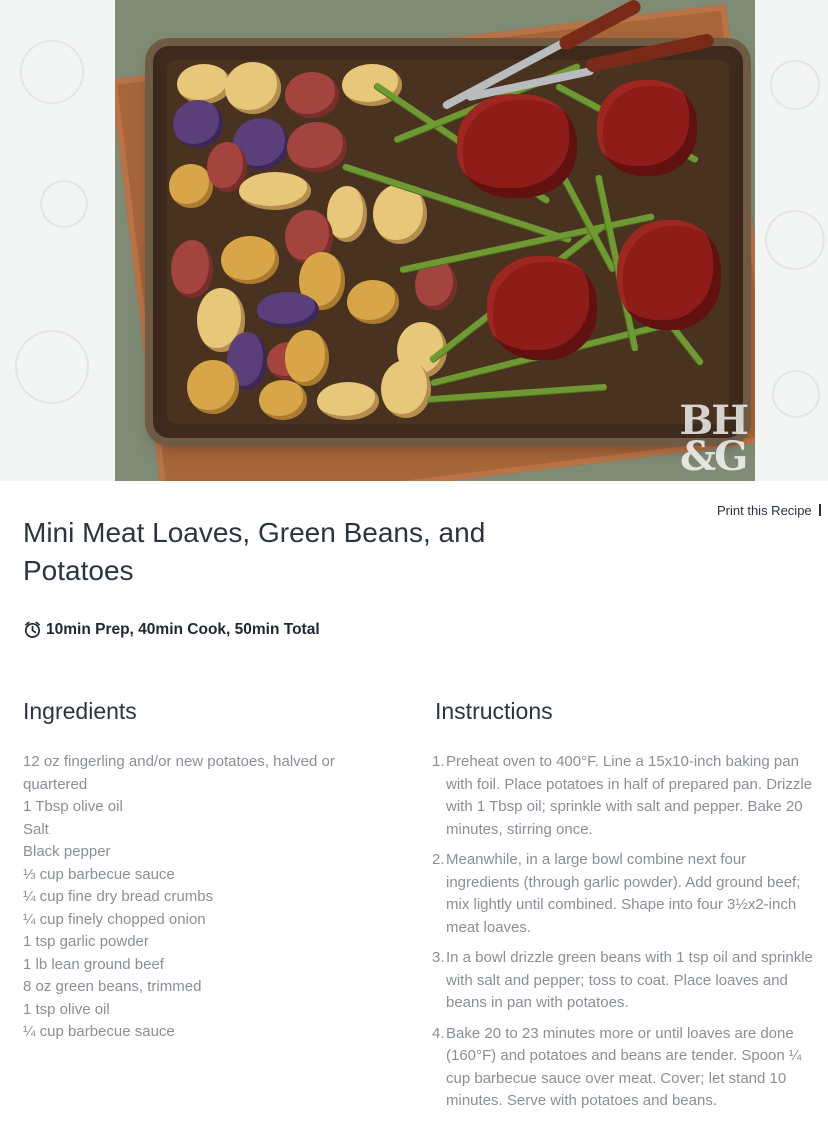 The image size is (828, 1121). I want to click on ingredient-item: ⅓ cup barbecue sauce, so click(99, 874).